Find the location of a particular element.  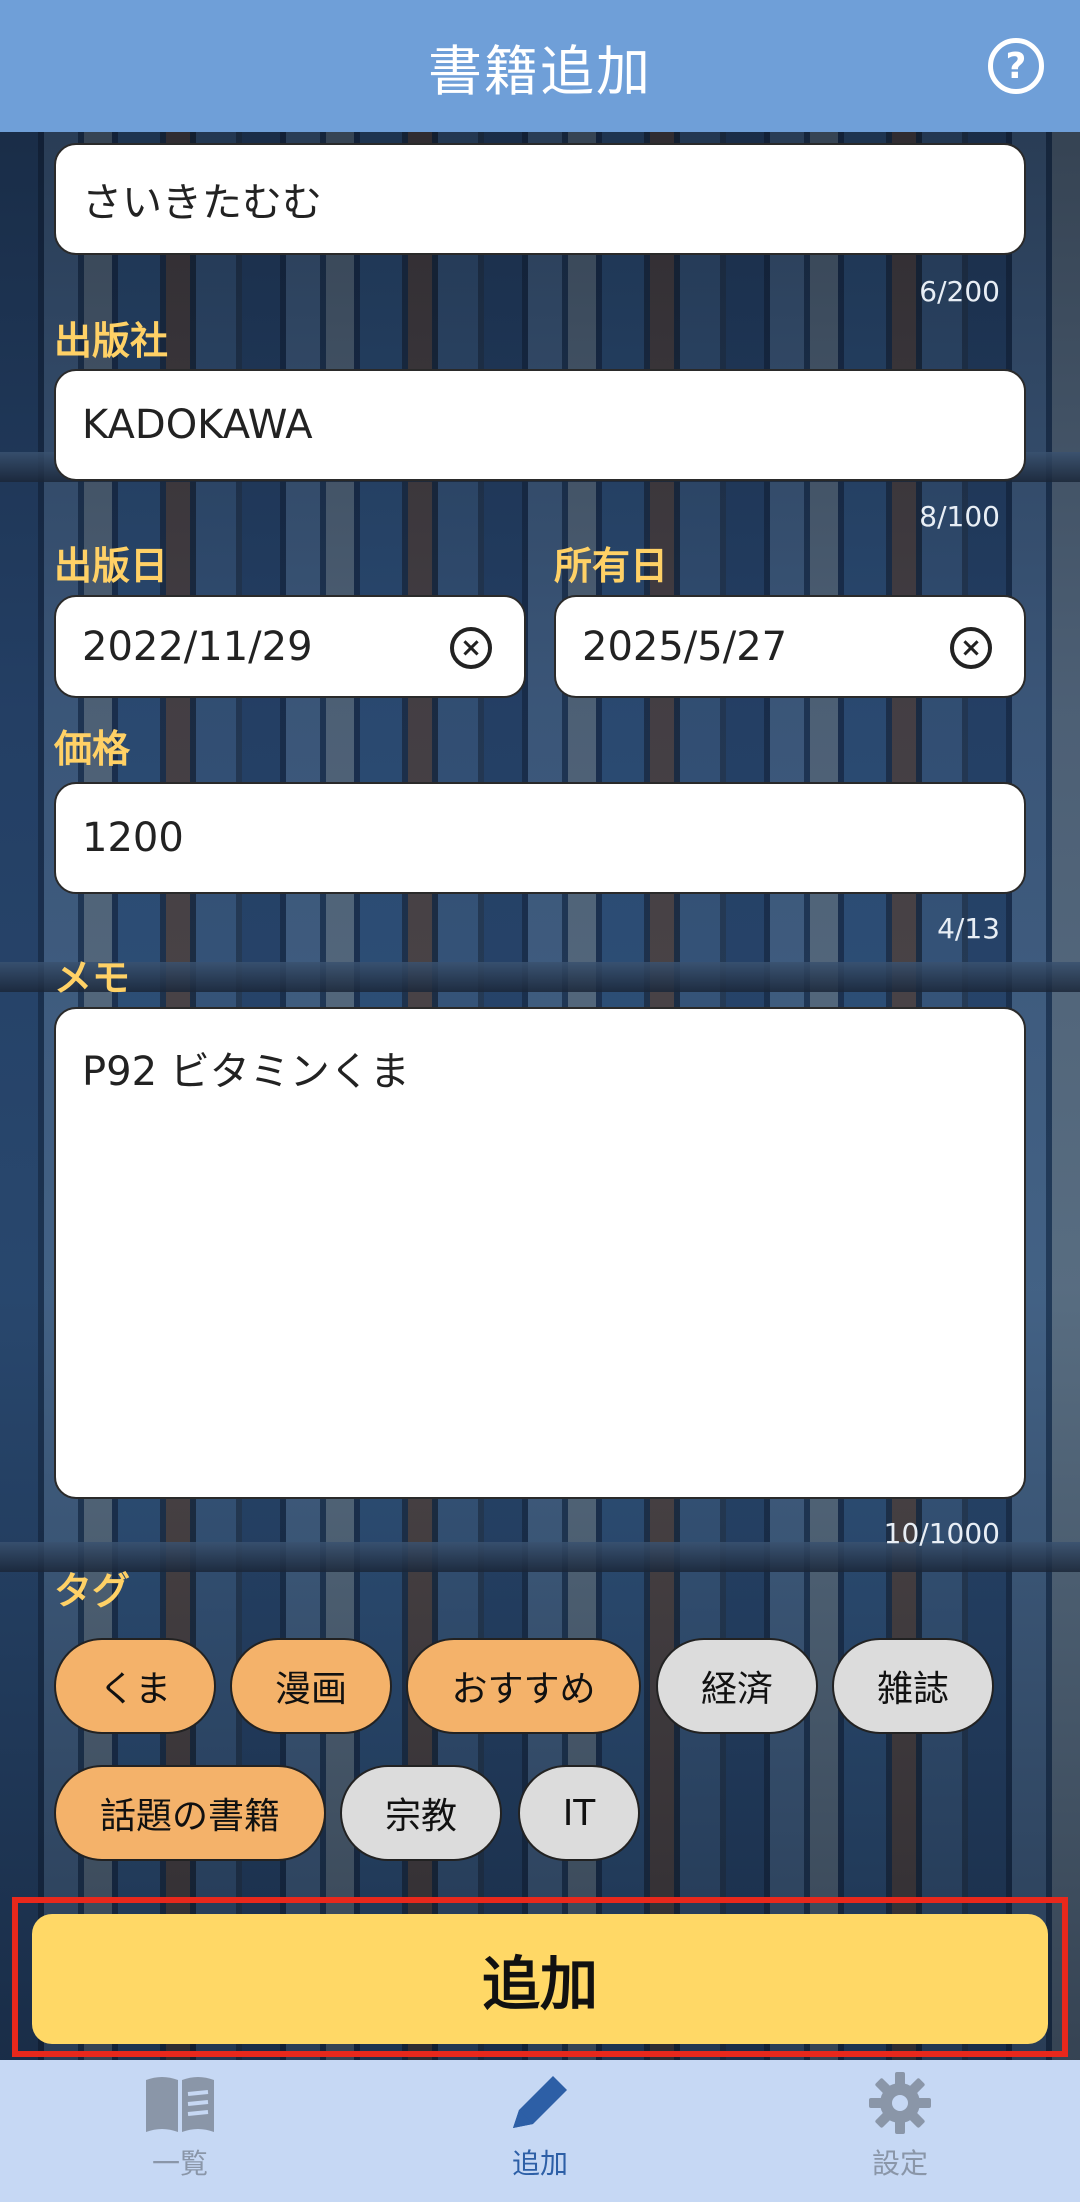

add-button: 追加 is located at coordinates (540, 1979).